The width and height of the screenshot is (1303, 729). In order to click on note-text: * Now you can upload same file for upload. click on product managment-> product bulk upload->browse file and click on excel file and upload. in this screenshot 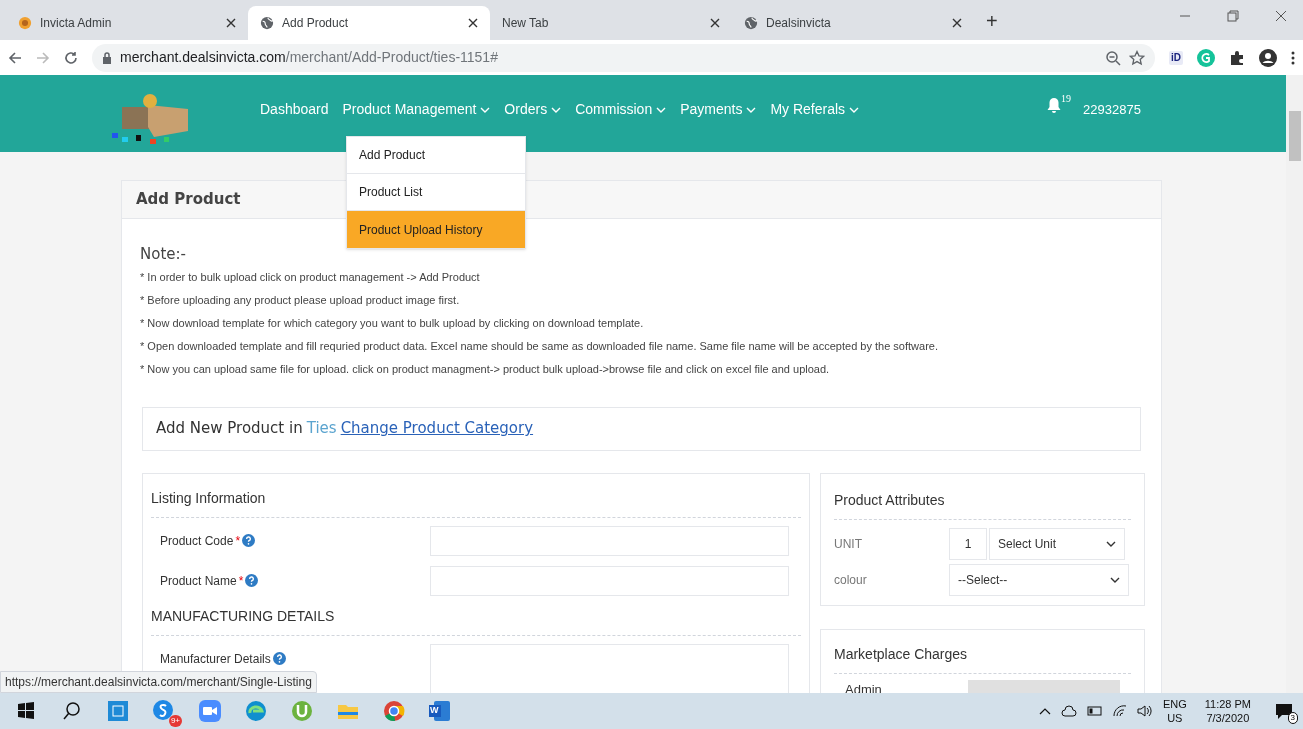, I will do `click(485, 369)`.